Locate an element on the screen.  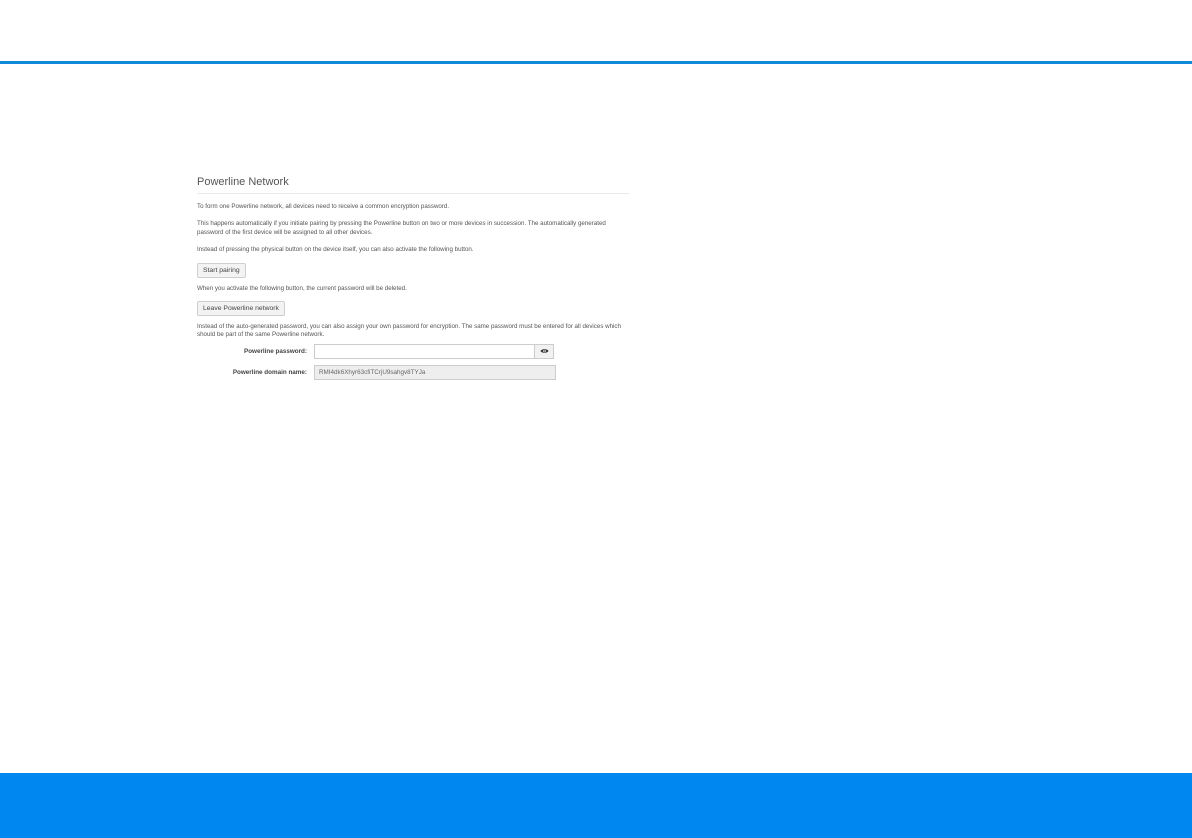
domain-name-field: RMI4dk6Xhyr63cfiTCrjU9sahgv8TYJa is located at coordinates (435, 372).